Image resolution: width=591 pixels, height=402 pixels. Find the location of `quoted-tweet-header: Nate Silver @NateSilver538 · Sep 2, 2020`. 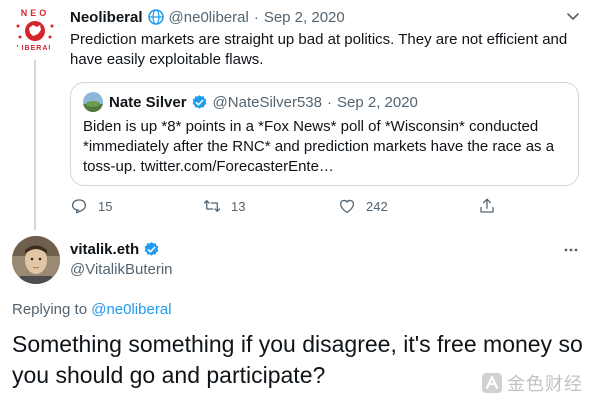

quoted-tweet-header: Nate Silver @NateSilver538 · Sep 2, 2020 is located at coordinates (250, 102).